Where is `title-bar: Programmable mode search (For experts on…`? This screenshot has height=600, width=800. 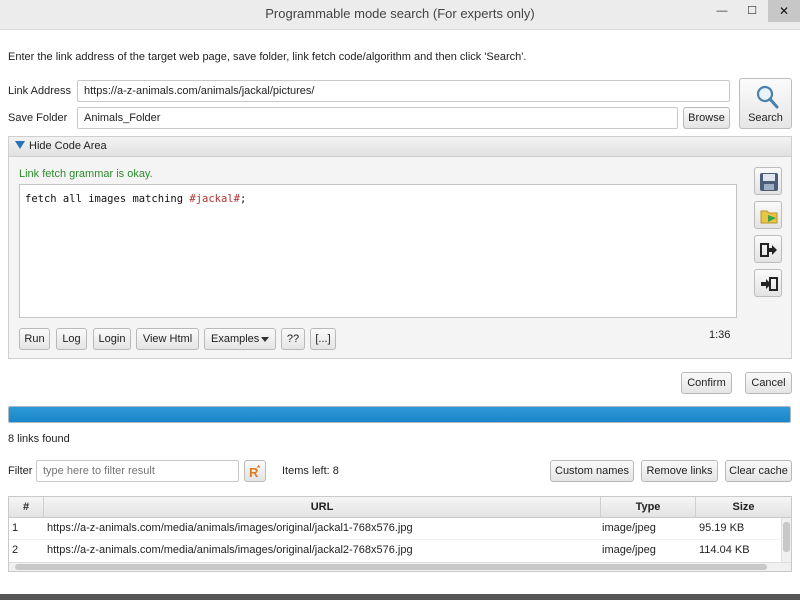
title-bar: Programmable mode search (For experts on… is located at coordinates (400, 15).